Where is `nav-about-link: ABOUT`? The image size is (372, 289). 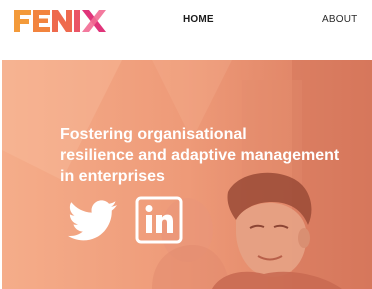 nav-about-link: ABOUT is located at coordinates (339, 19).